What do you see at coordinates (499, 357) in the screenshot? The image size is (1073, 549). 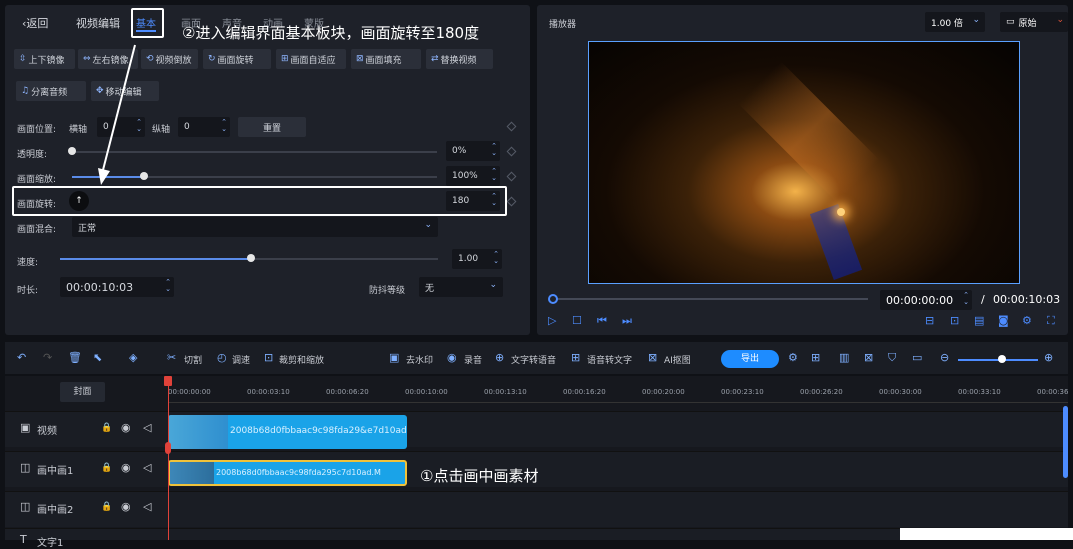 I see `tts-icon: ⊕` at bounding box center [499, 357].